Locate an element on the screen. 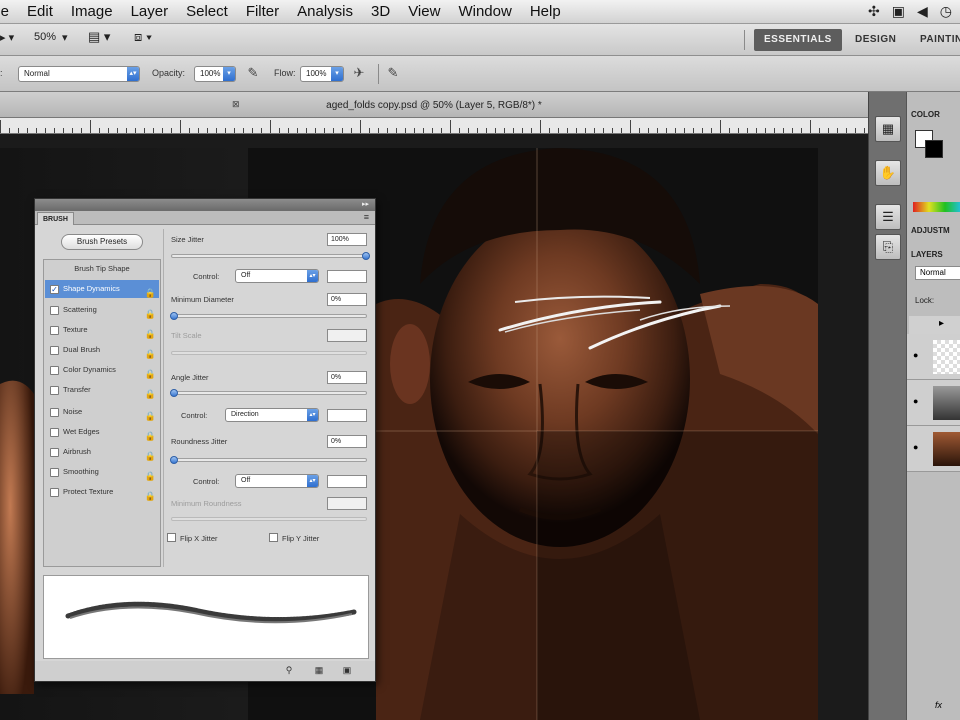 The image size is (960, 720). minimum-diameter-value: 0% is located at coordinates (347, 299).